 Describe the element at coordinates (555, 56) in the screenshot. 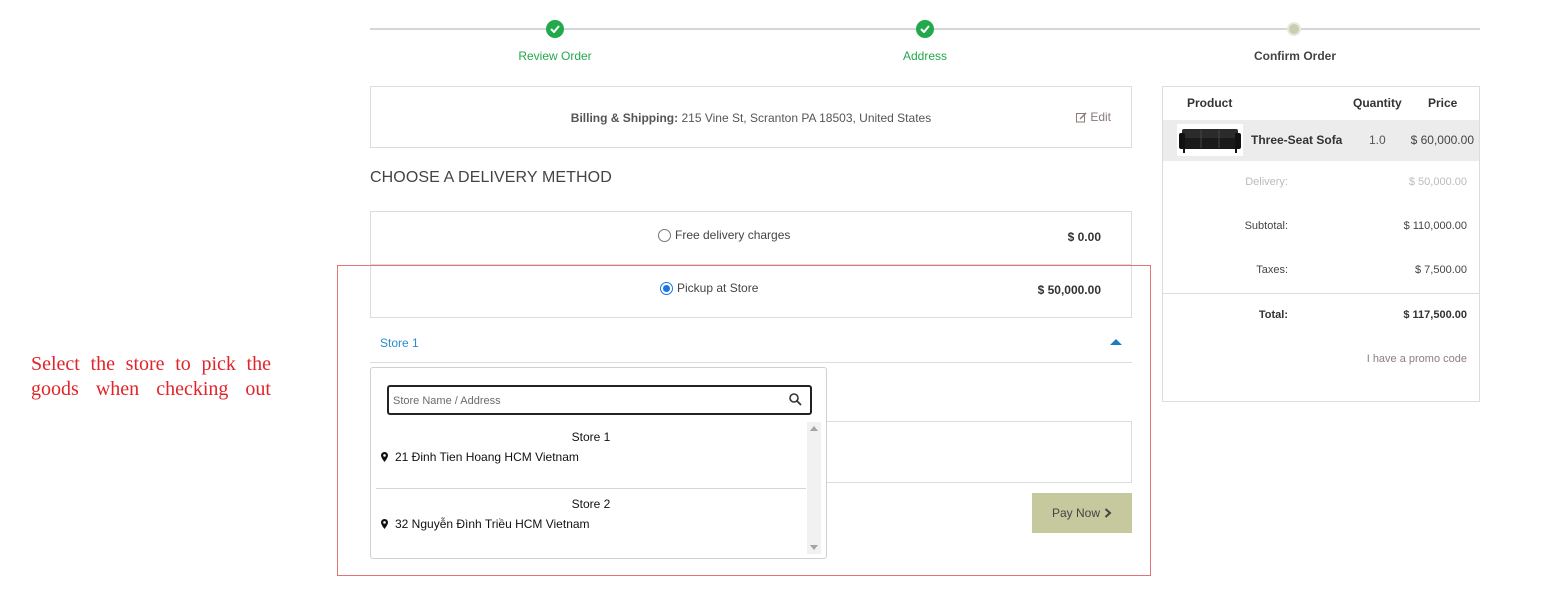

I see `step-review-order: Review Order` at that location.